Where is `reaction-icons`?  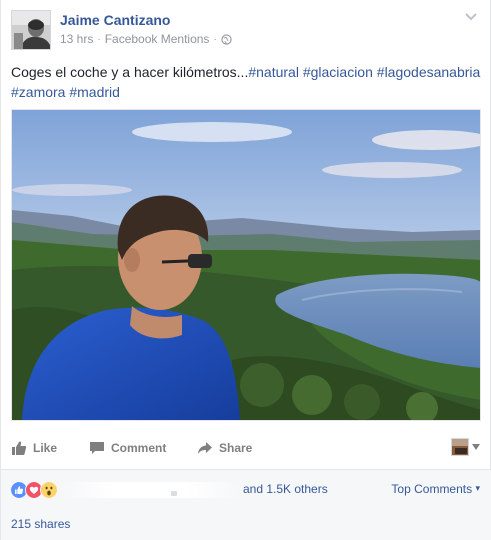 reaction-icons is located at coordinates (34, 490).